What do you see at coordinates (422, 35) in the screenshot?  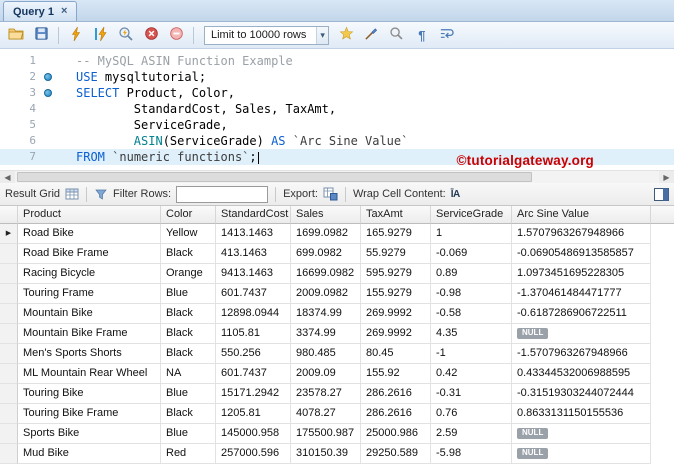 I see `show-invisible-chars-button: ¶` at bounding box center [422, 35].